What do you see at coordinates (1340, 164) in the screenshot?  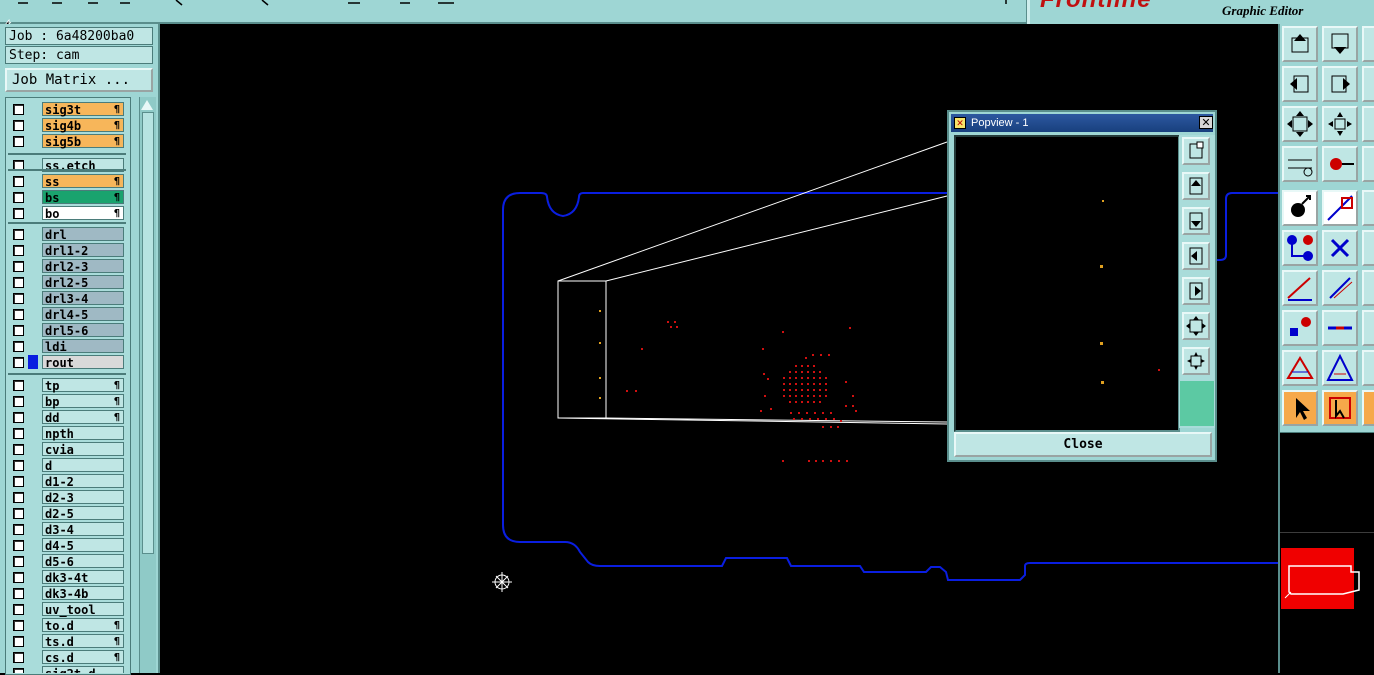 I see `snap-icon` at bounding box center [1340, 164].